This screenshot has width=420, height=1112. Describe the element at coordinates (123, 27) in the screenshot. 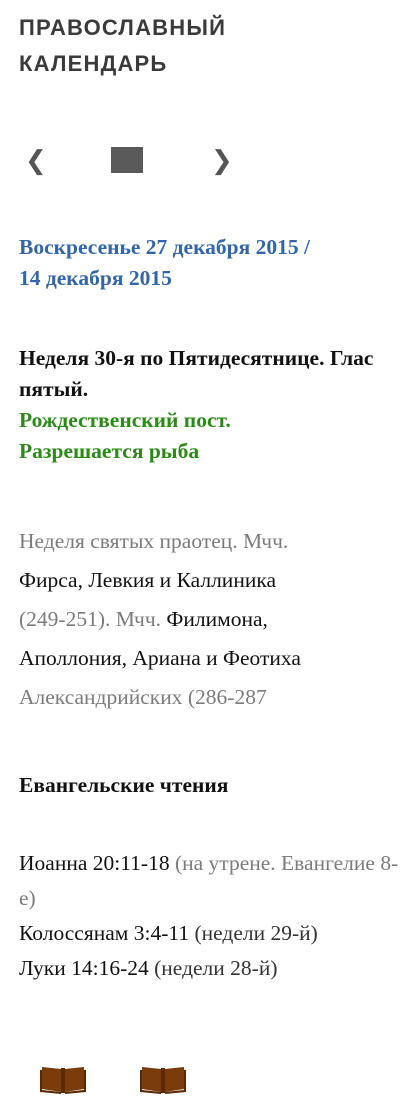

I see `calendar-title-line1: ПРАВОСЛАВНЫЙ` at that location.